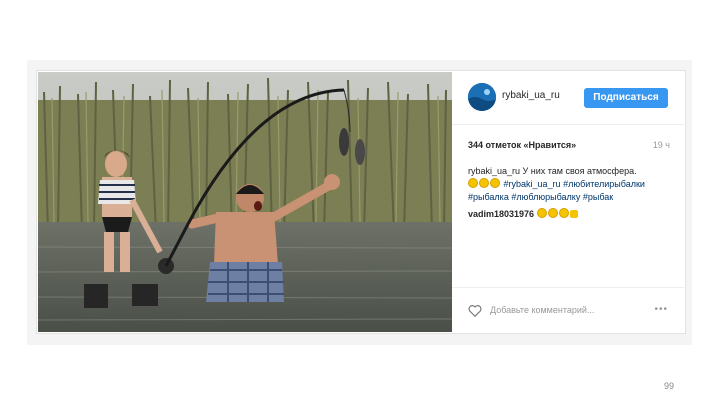  Describe the element at coordinates (568, 98) in the screenshot. I see `post-header: rybaki_ua_ru Подписаться` at that location.